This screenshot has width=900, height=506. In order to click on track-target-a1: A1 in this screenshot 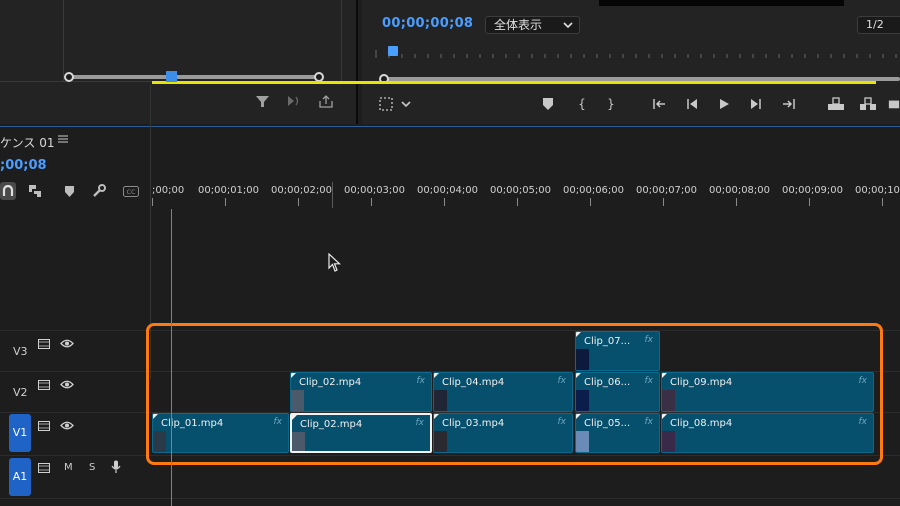, I will do `click(20, 477)`.